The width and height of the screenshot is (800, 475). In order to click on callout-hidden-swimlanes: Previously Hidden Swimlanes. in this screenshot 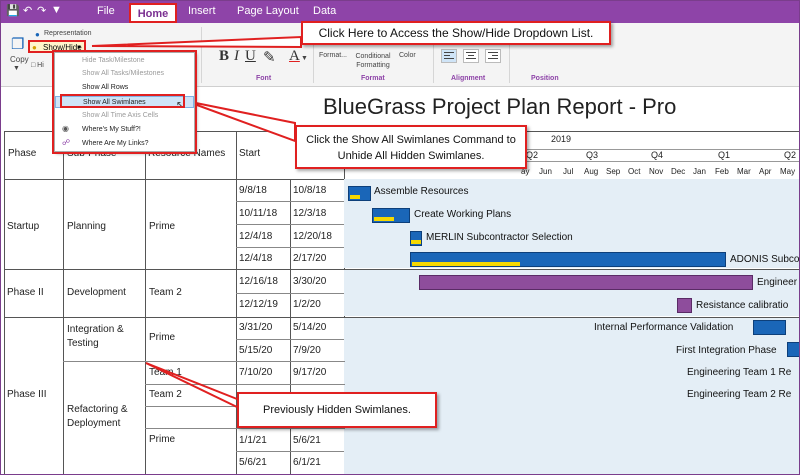, I will do `click(337, 410)`.